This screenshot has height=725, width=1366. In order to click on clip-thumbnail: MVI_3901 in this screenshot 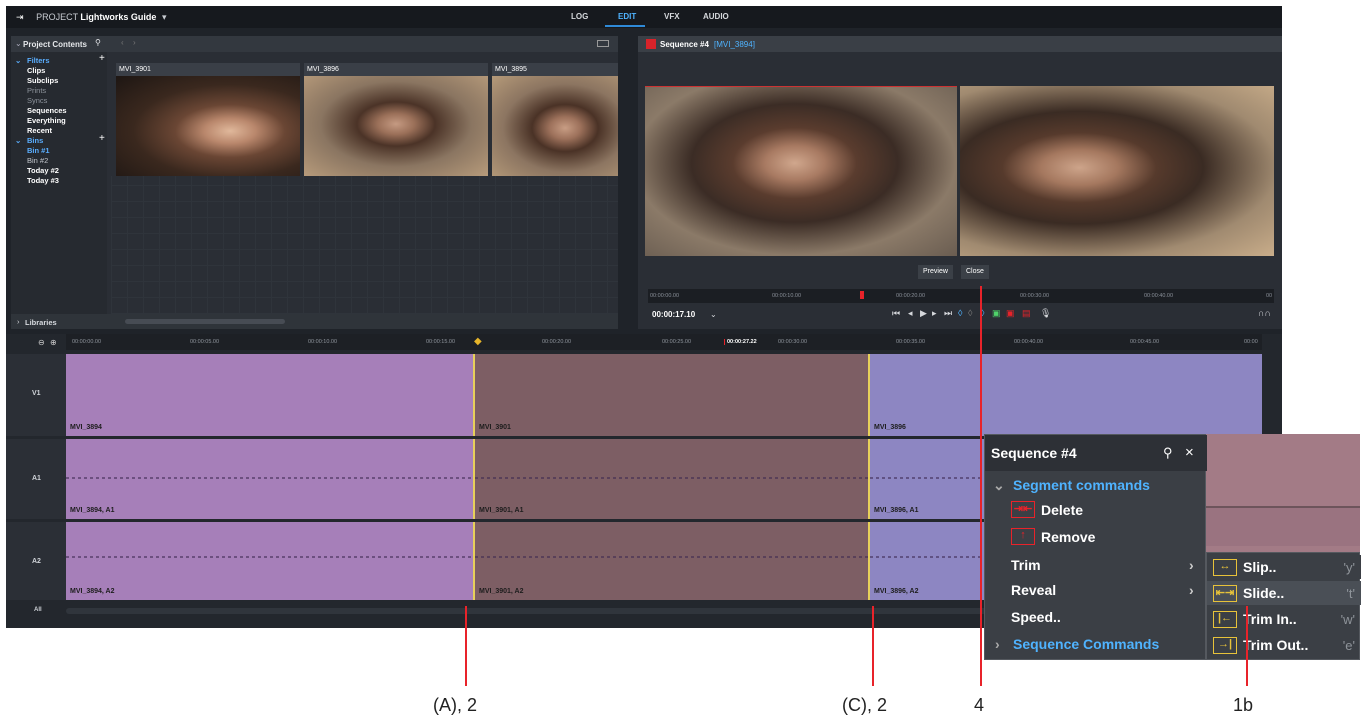, I will do `click(208, 119)`.